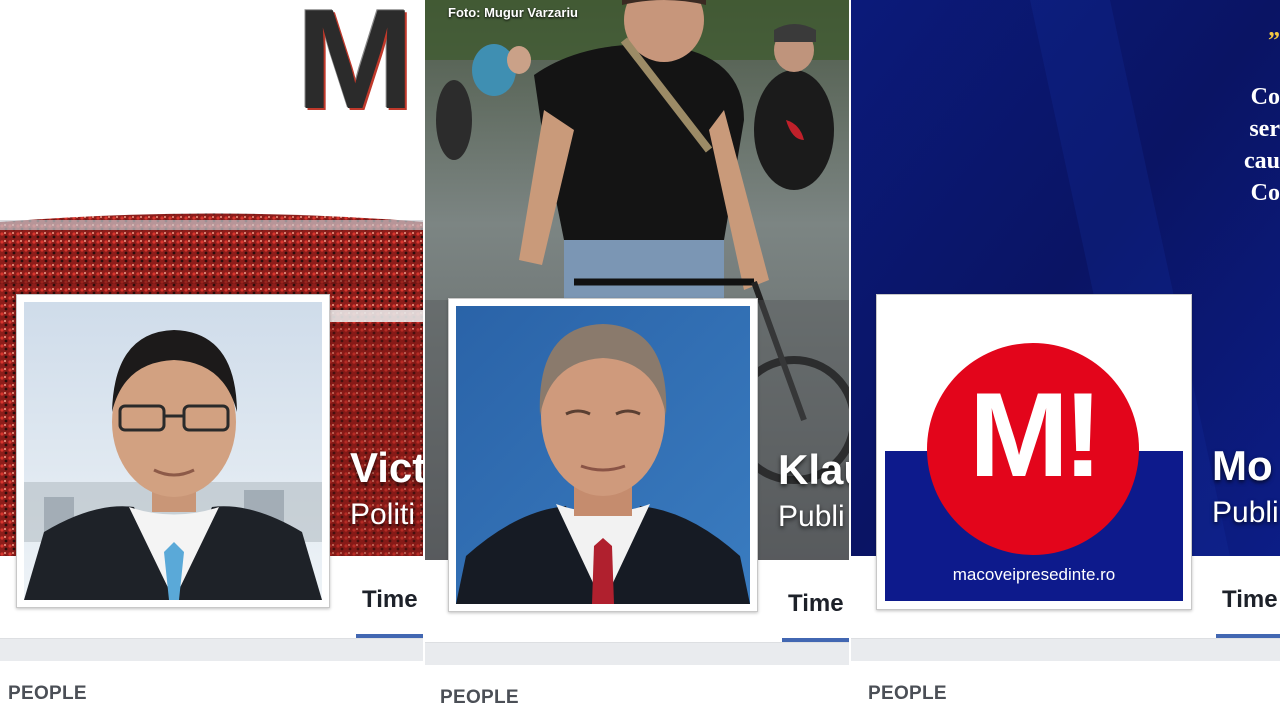  Describe the element at coordinates (814, 470) in the screenshot. I see `page-name: Klau` at that location.